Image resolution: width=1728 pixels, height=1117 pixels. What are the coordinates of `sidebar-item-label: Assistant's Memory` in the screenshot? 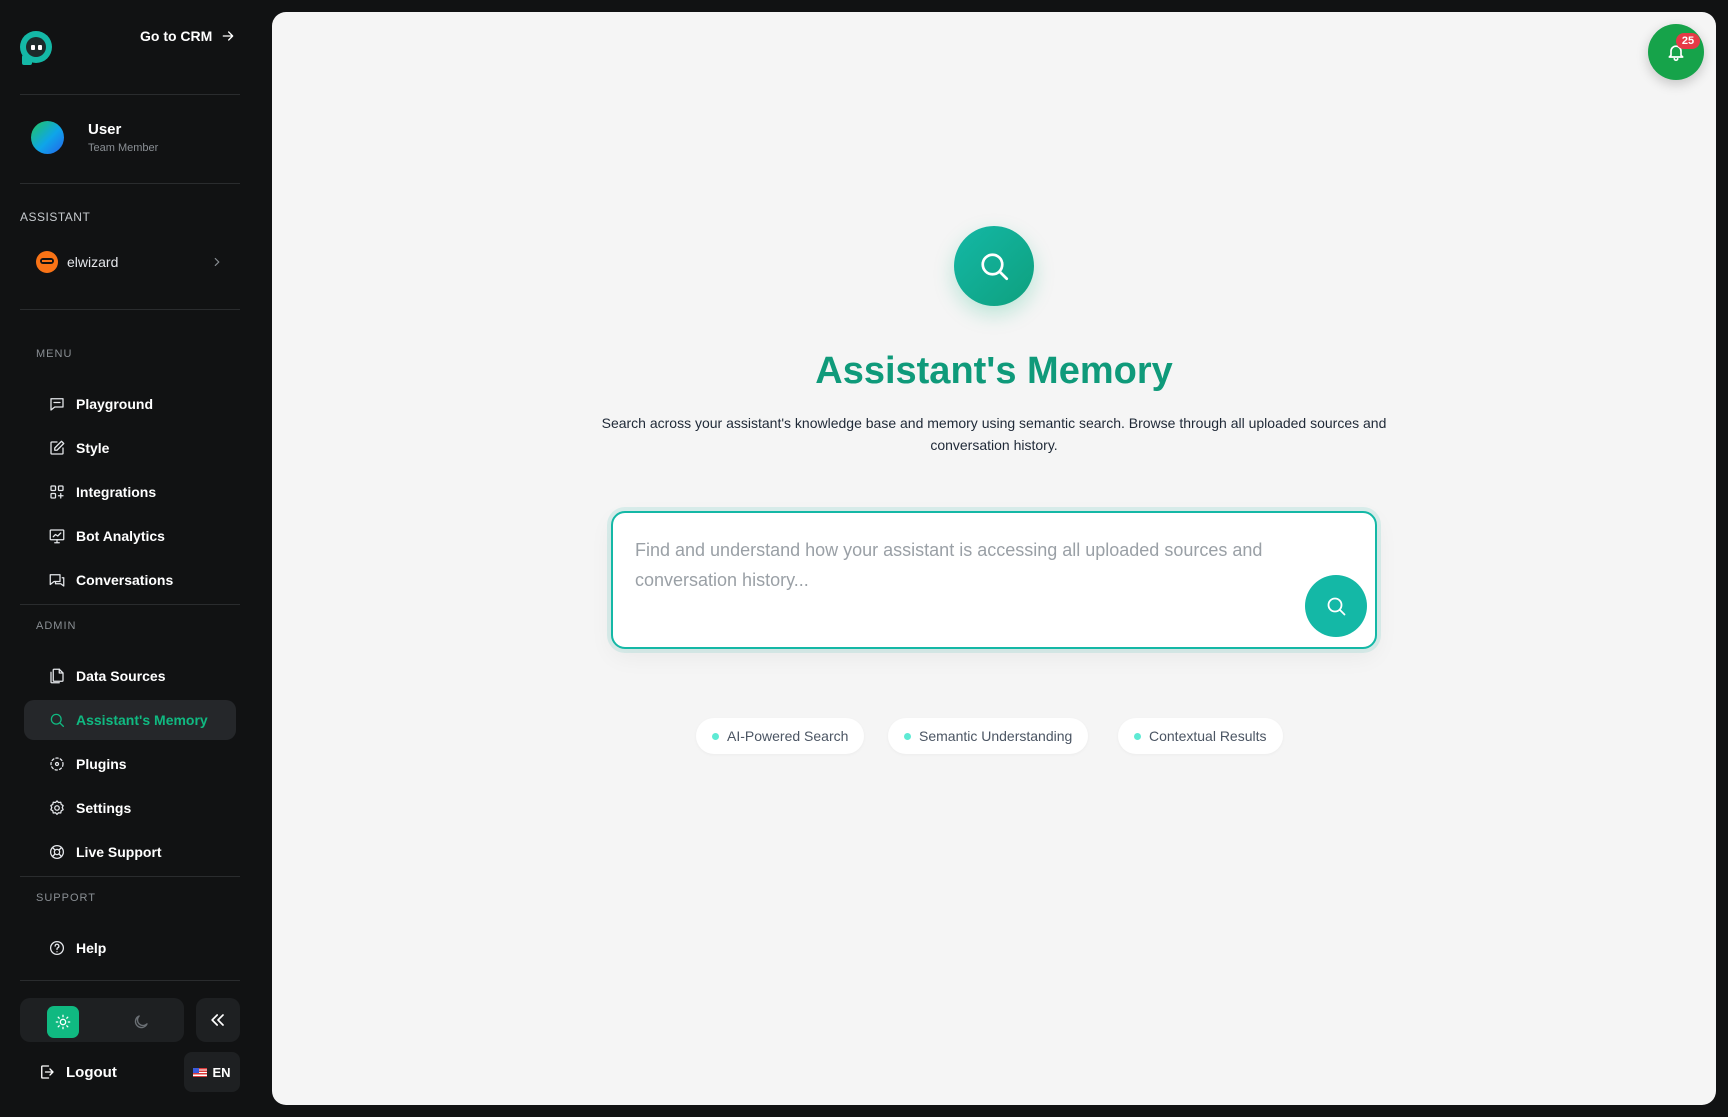 It's located at (142, 720).